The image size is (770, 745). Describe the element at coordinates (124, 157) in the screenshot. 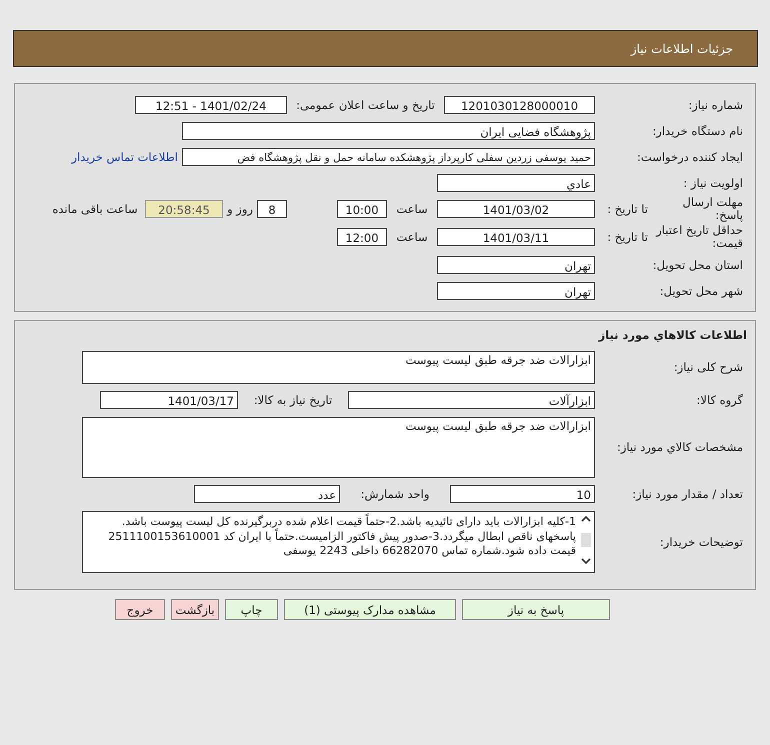

I see `contact-link: اطلاعات تماس خریدار` at that location.